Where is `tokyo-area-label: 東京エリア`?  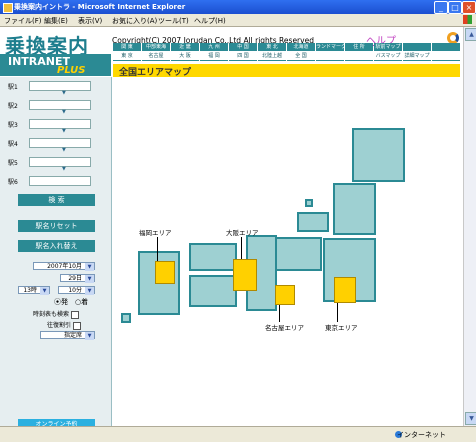
tokyo-area-label: 東京エリア is located at coordinates (341, 327).